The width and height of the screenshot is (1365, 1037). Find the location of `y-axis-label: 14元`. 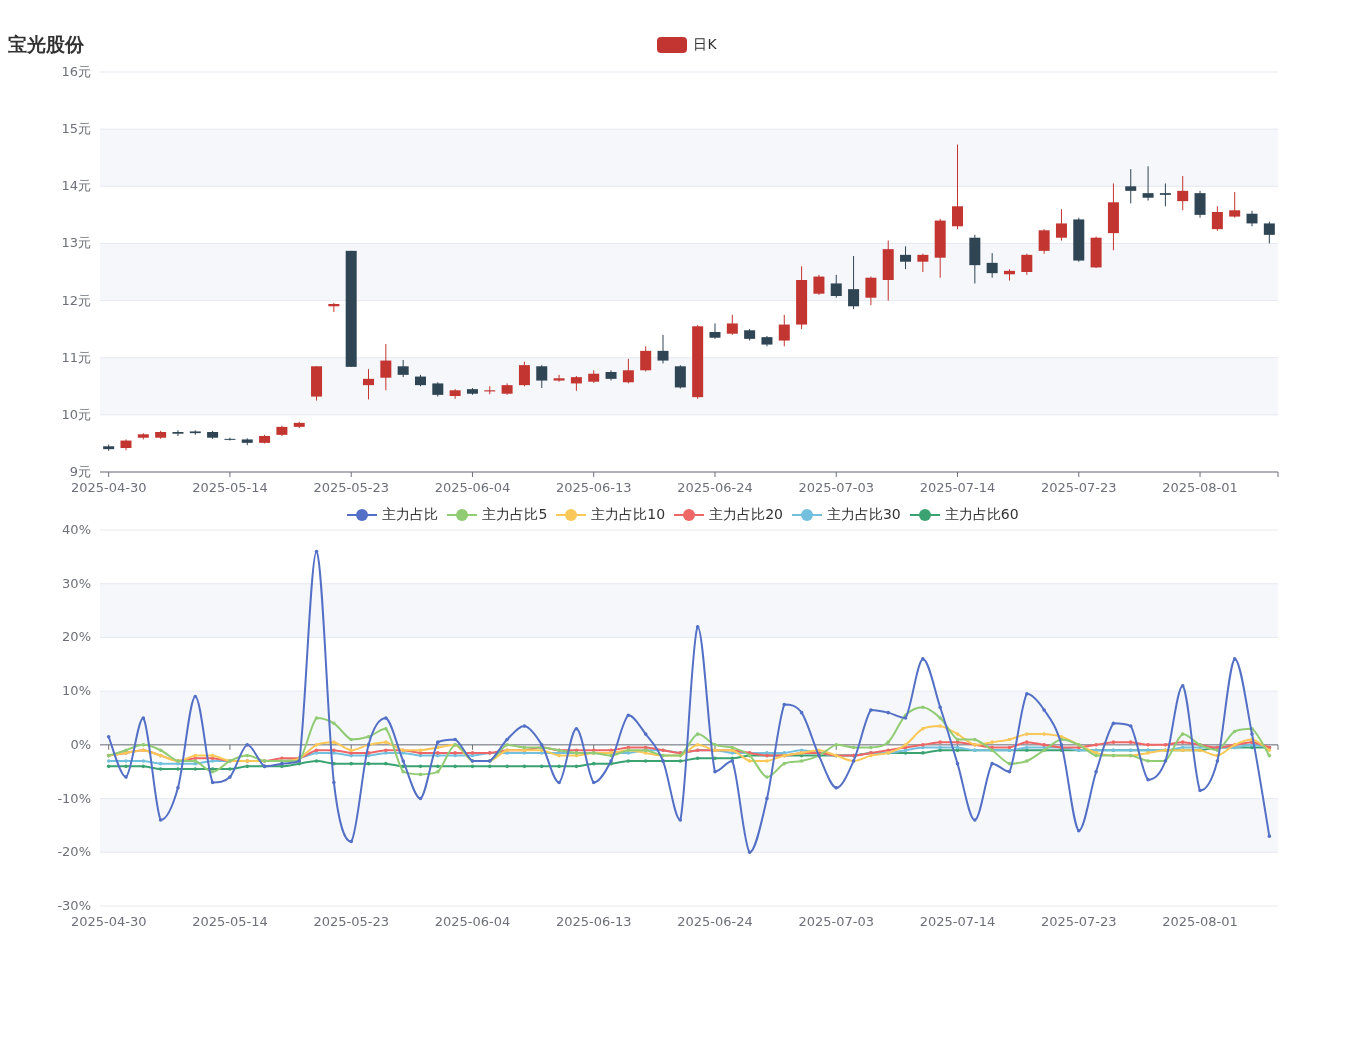

y-axis-label: 14元 is located at coordinates (76, 186).